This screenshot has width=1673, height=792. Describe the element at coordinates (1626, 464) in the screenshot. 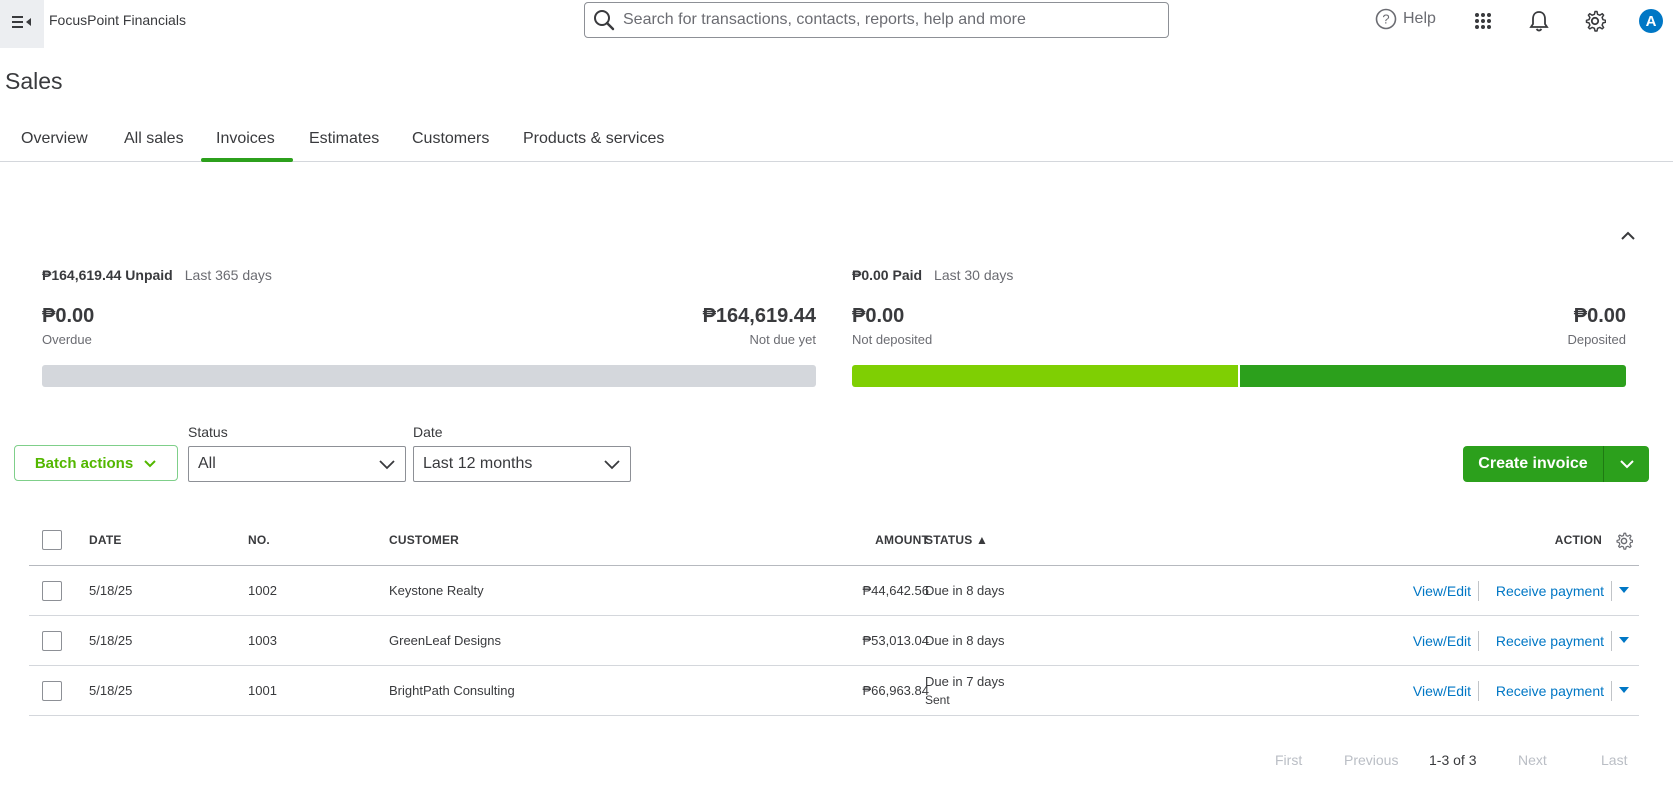

I see `create-invoice-dropdown-chevron-icon` at that location.